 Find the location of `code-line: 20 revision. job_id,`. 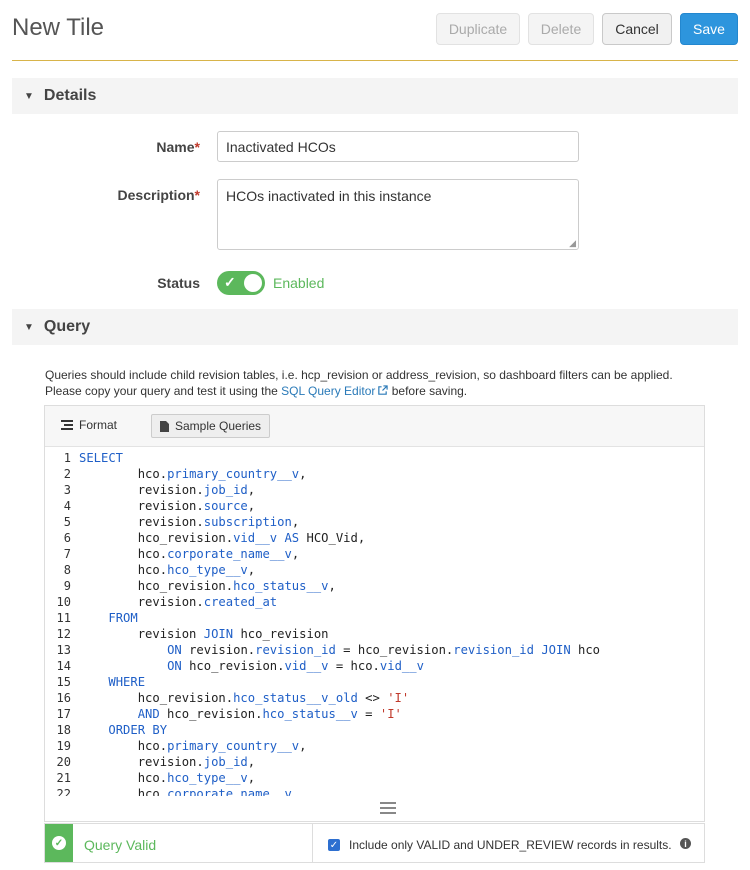

code-line: 20 revision. job_id, is located at coordinates (374, 762).